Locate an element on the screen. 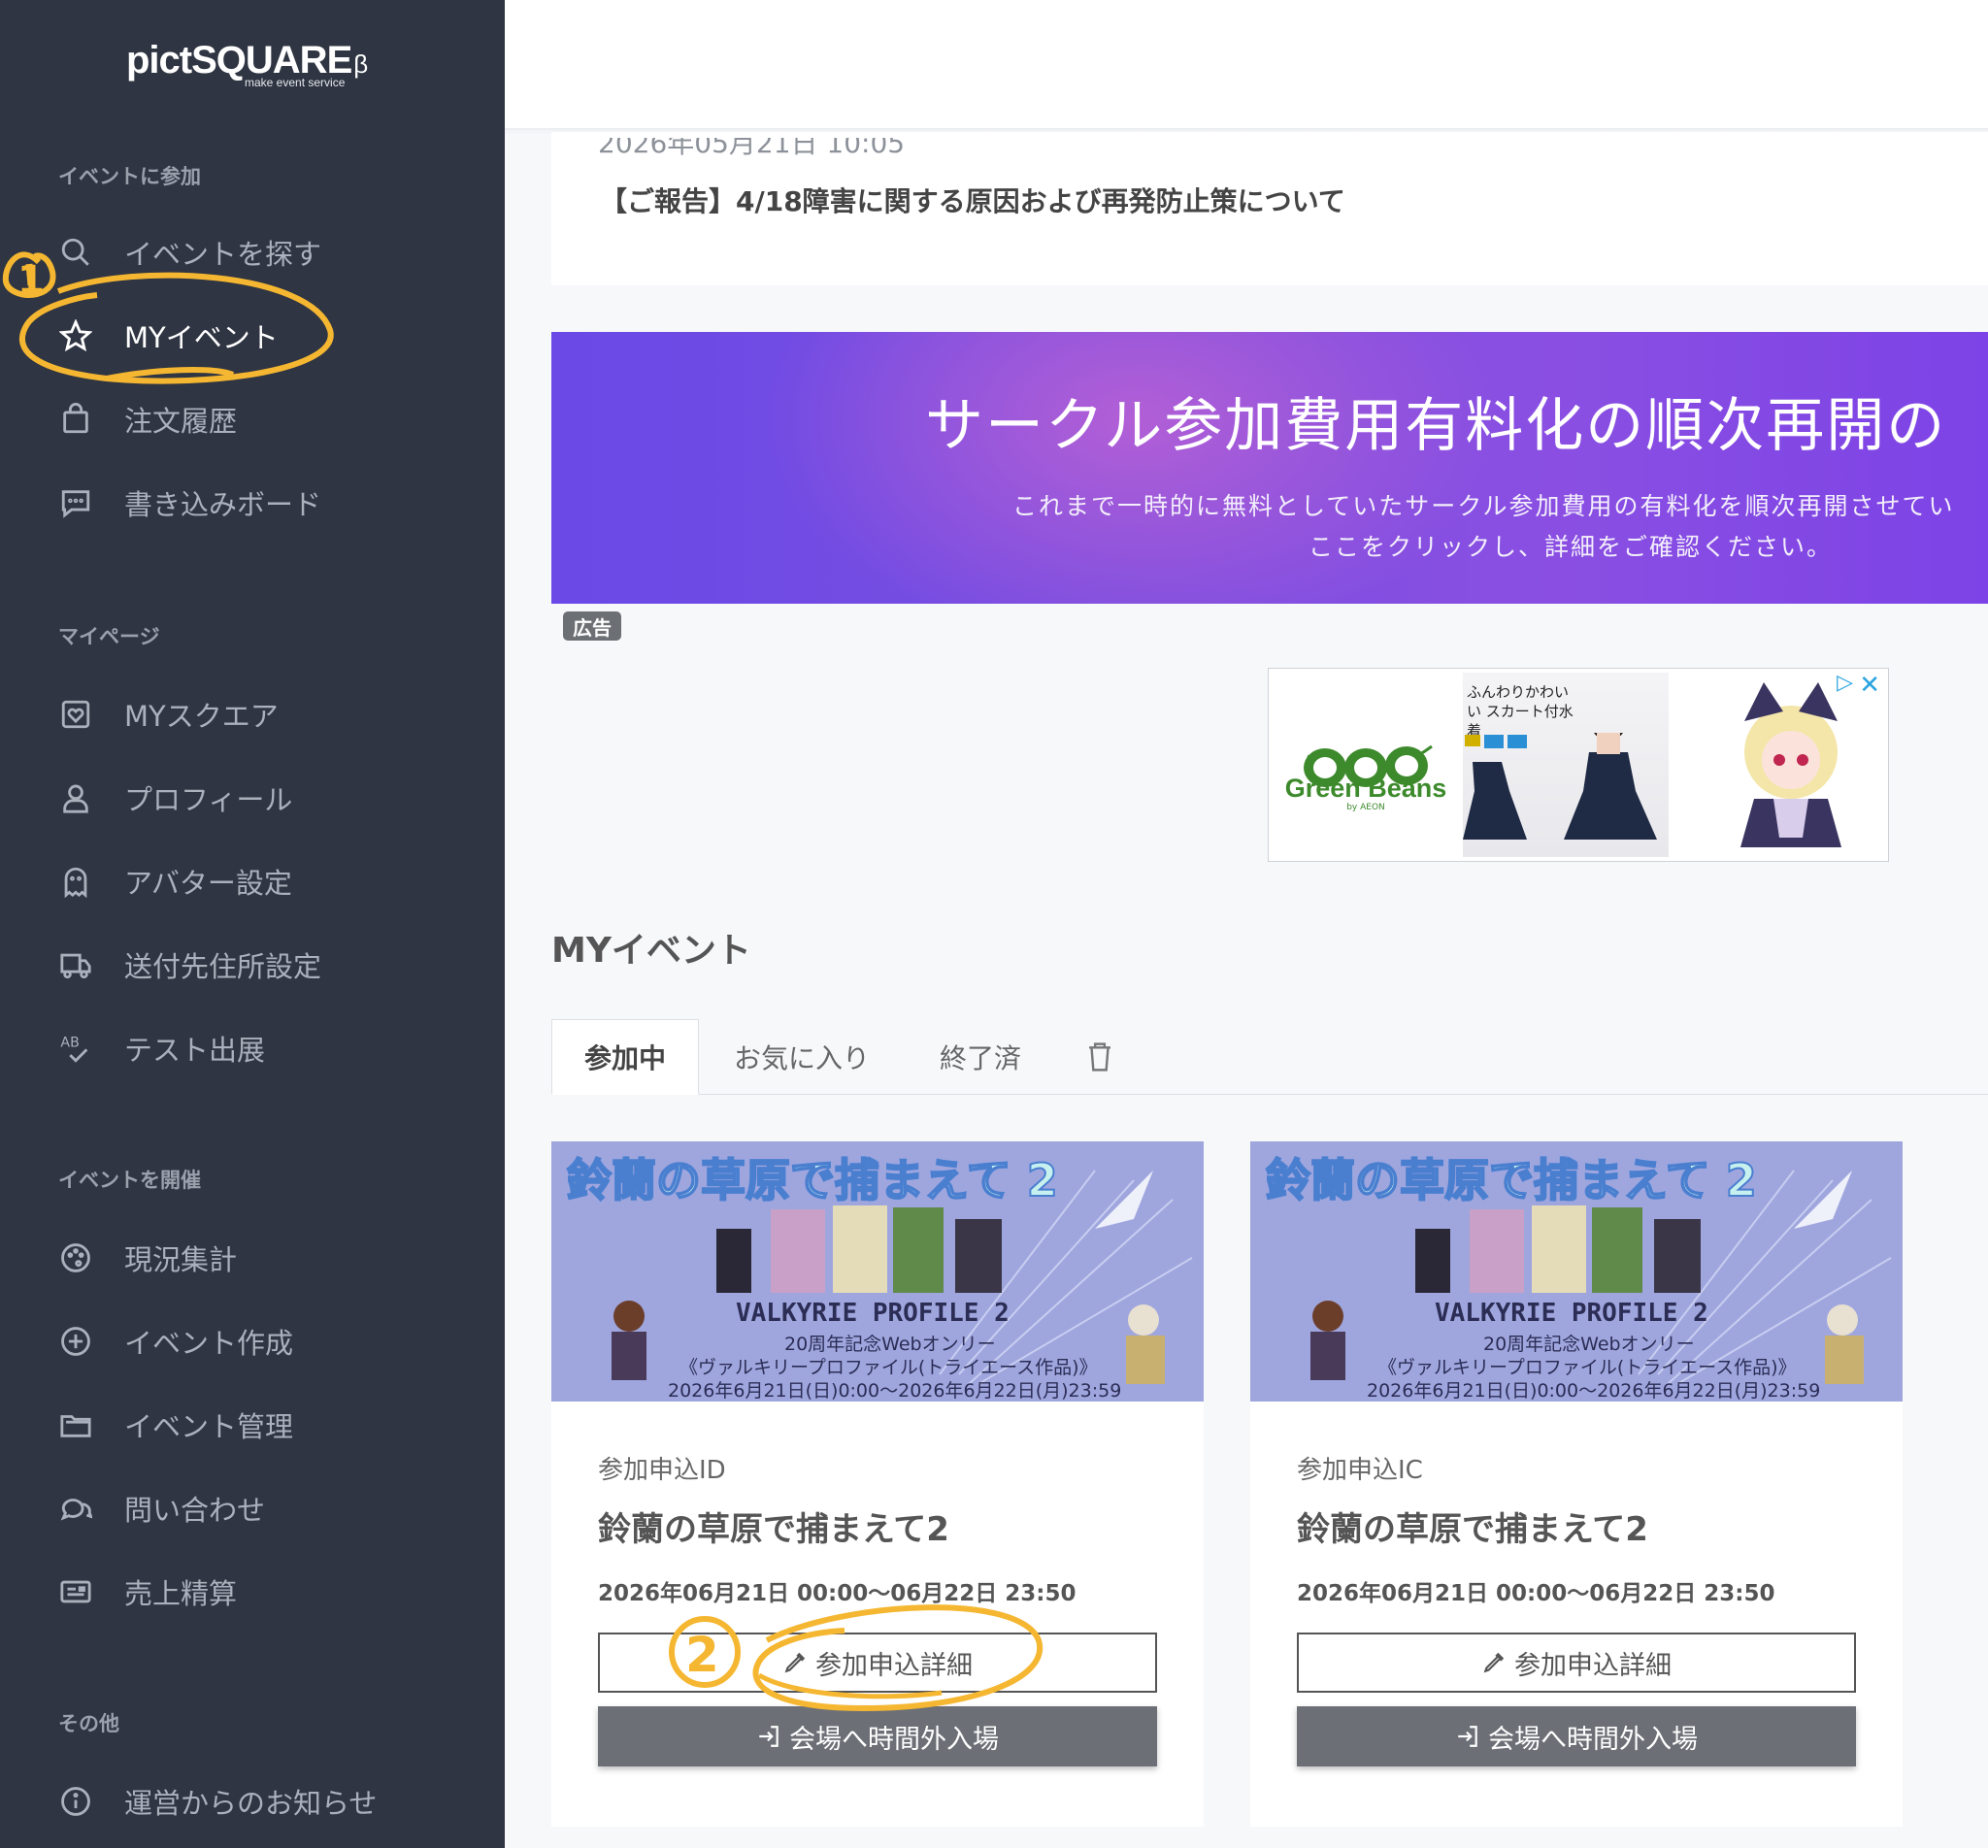  ad-brand: Green Beans is located at coordinates (1365, 788).